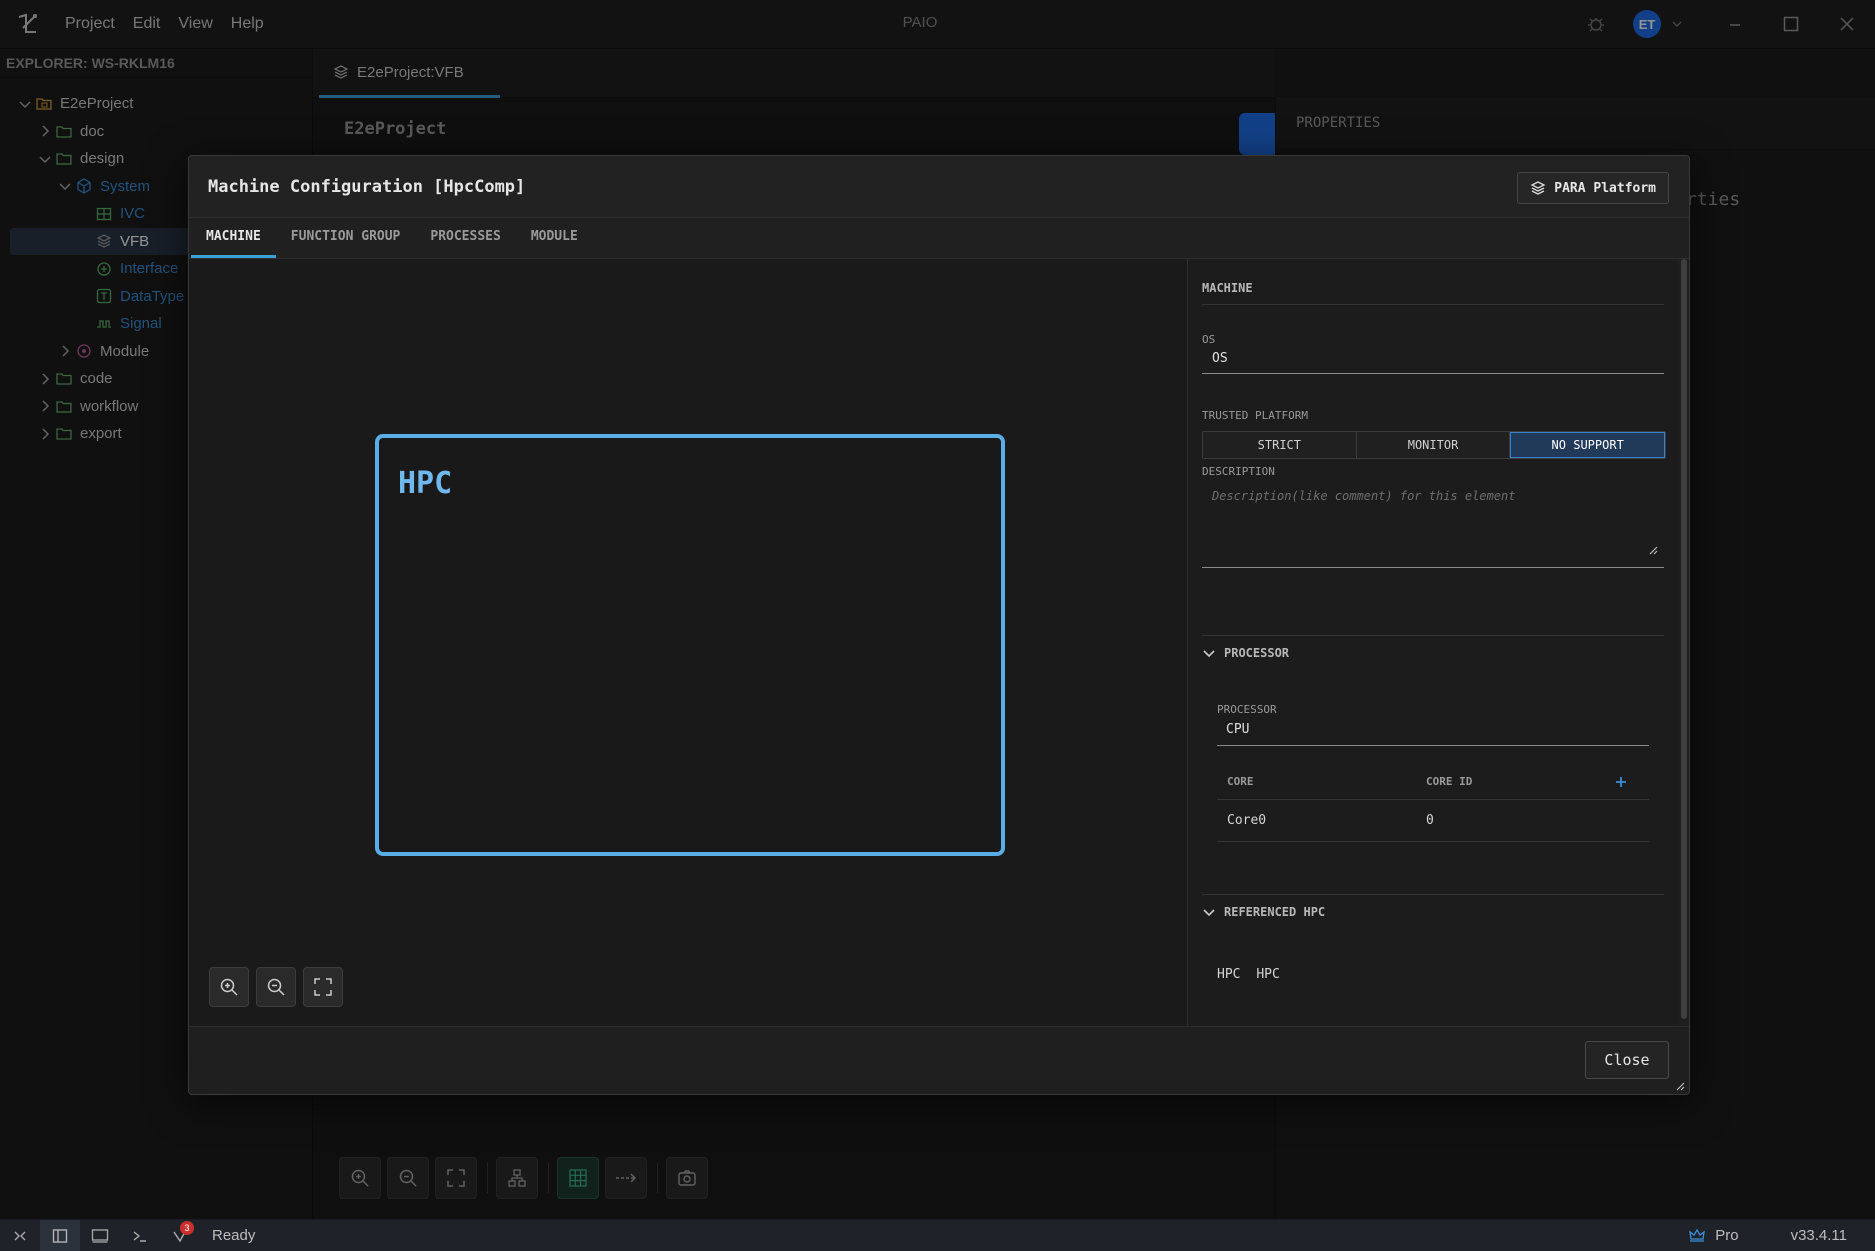 The height and width of the screenshot is (1251, 1875). Describe the element at coordinates (1697, 1235) in the screenshot. I see `crown-icon` at that location.